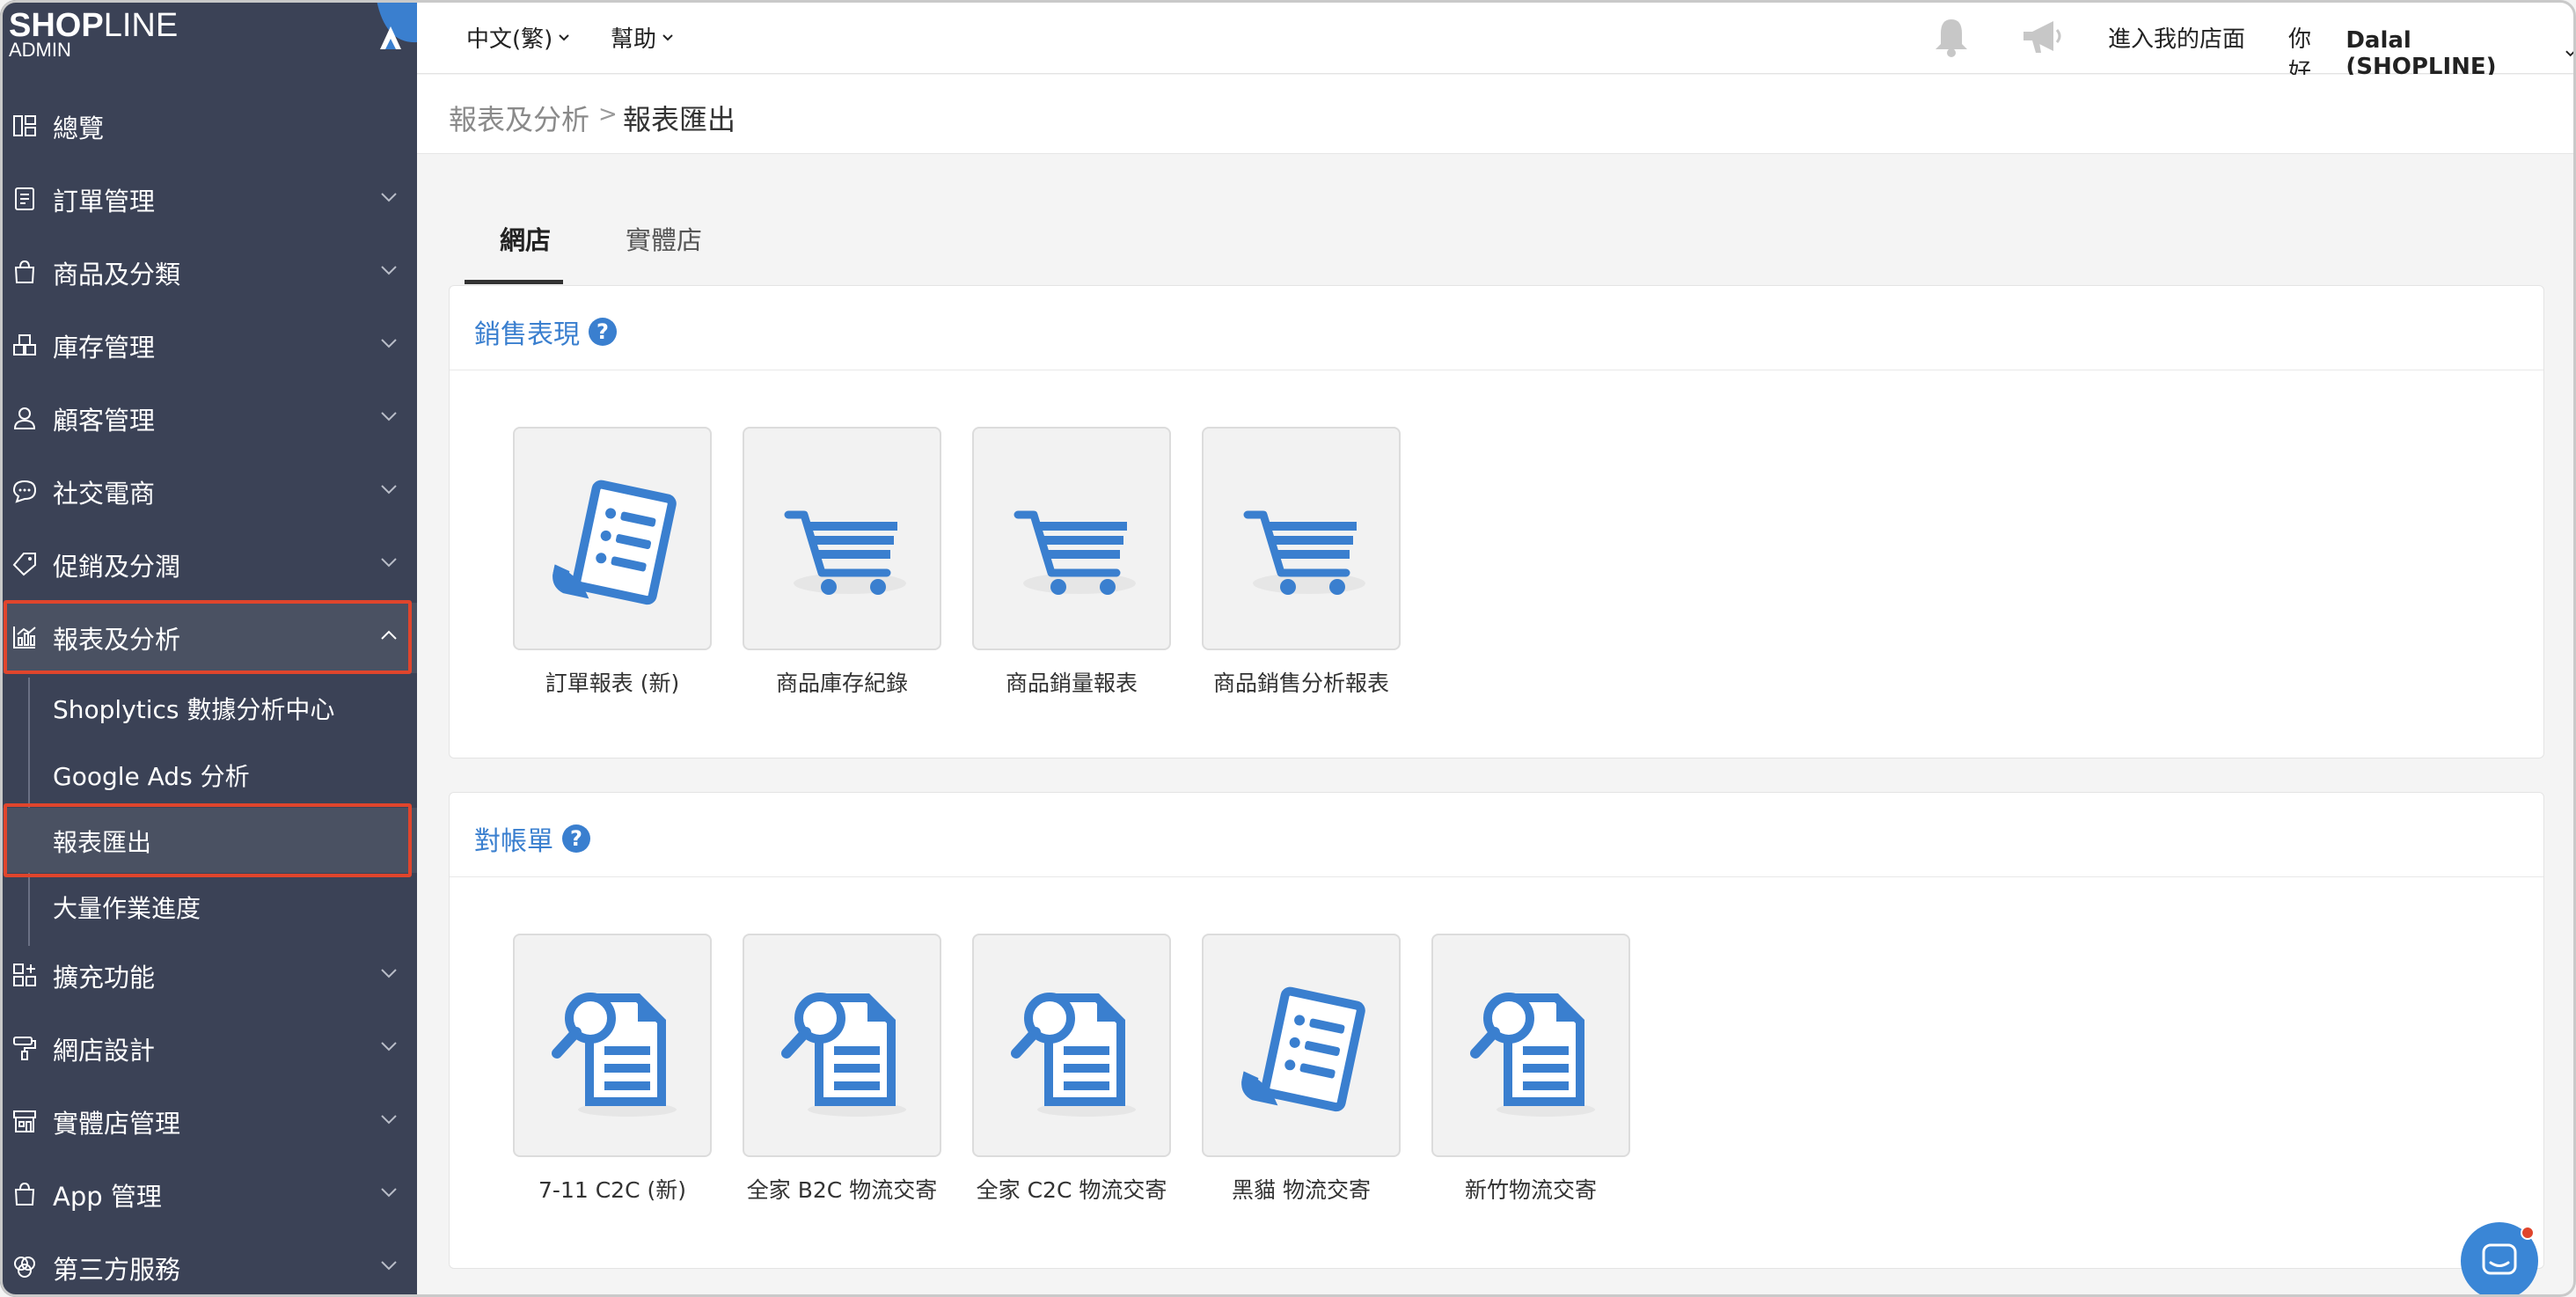 The height and width of the screenshot is (1297, 2576). What do you see at coordinates (2176, 38) in the screenshot?
I see `enter-store-link: 進入我的店面` at bounding box center [2176, 38].